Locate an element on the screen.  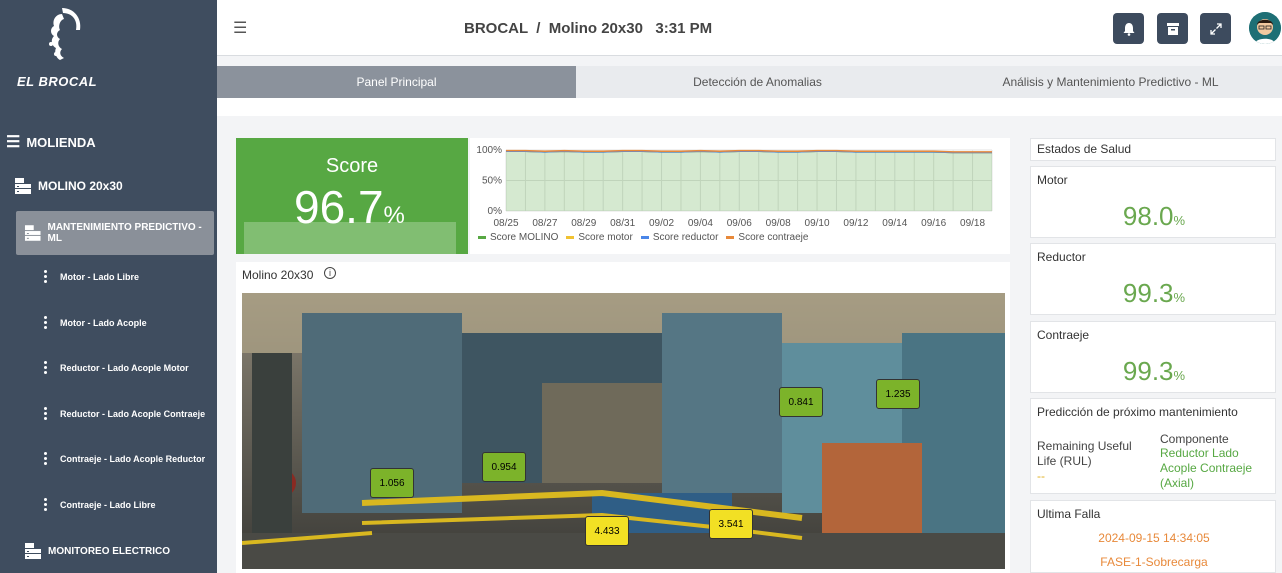
chart-x-tick: 09/14 is located at coordinates (894, 223).